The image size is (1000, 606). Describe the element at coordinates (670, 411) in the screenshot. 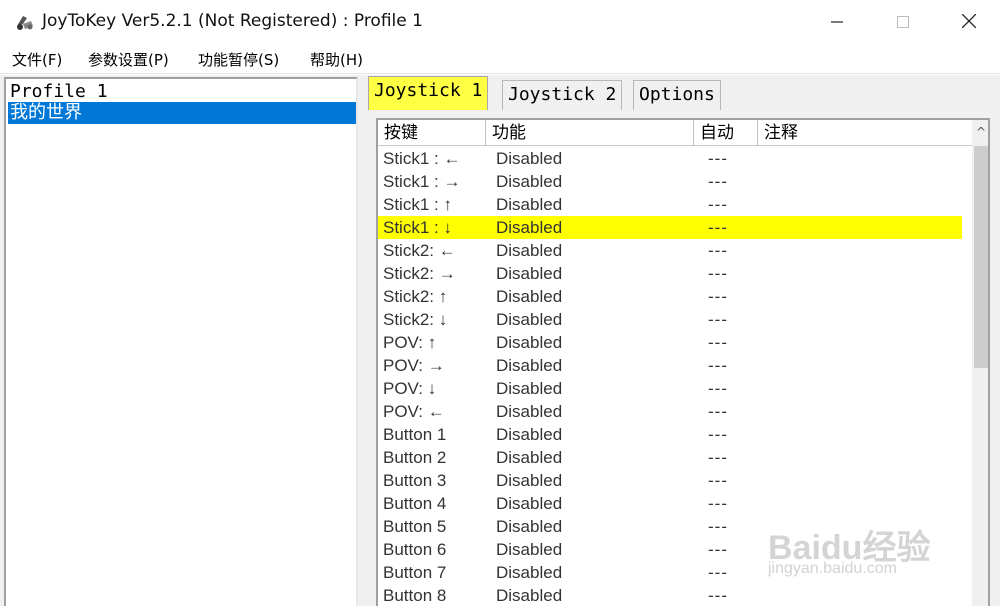

I see `table-row: POV: ← Disabled ---` at that location.